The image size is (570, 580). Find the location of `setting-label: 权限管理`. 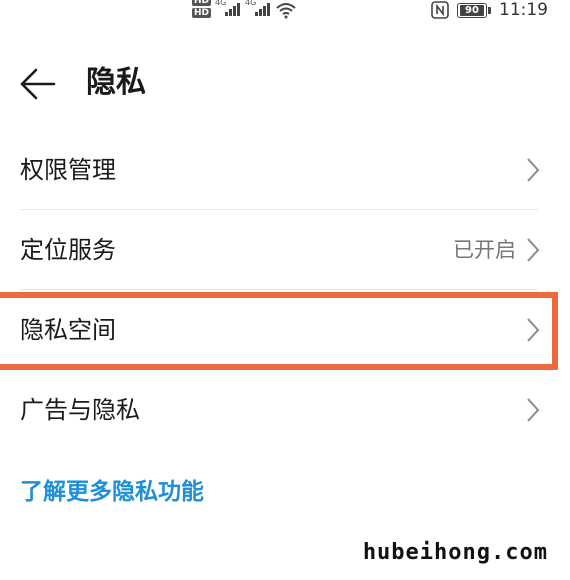

setting-label: 权限管理 is located at coordinates (68, 170).